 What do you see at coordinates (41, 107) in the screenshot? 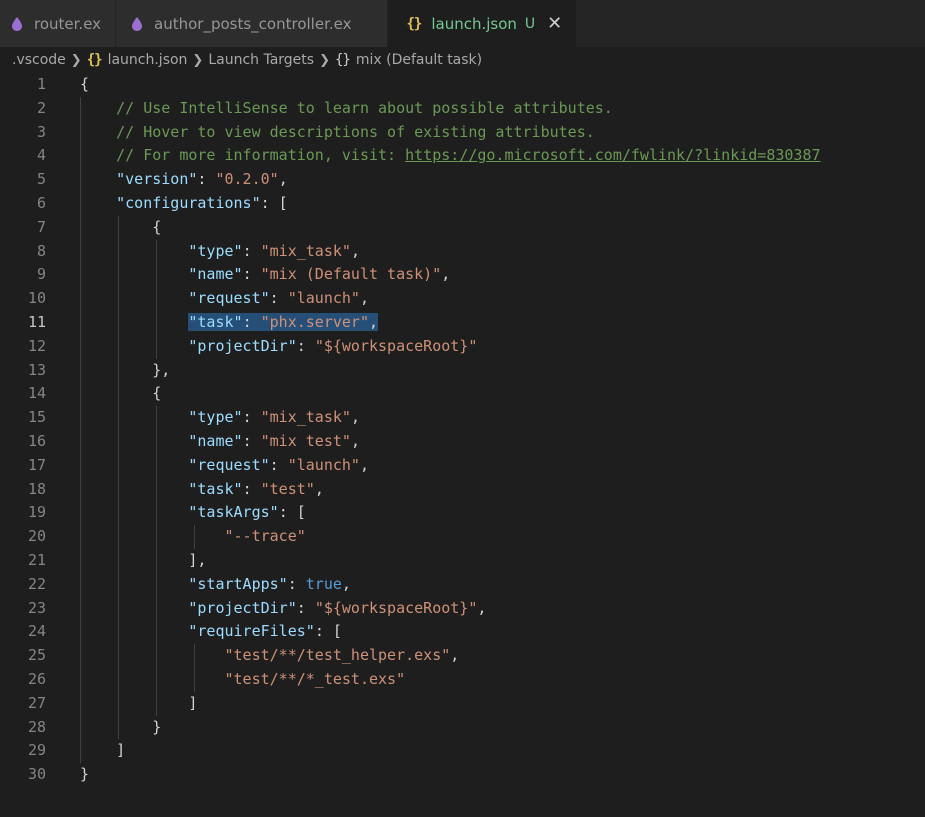
I see `line-number: 2` at bounding box center [41, 107].